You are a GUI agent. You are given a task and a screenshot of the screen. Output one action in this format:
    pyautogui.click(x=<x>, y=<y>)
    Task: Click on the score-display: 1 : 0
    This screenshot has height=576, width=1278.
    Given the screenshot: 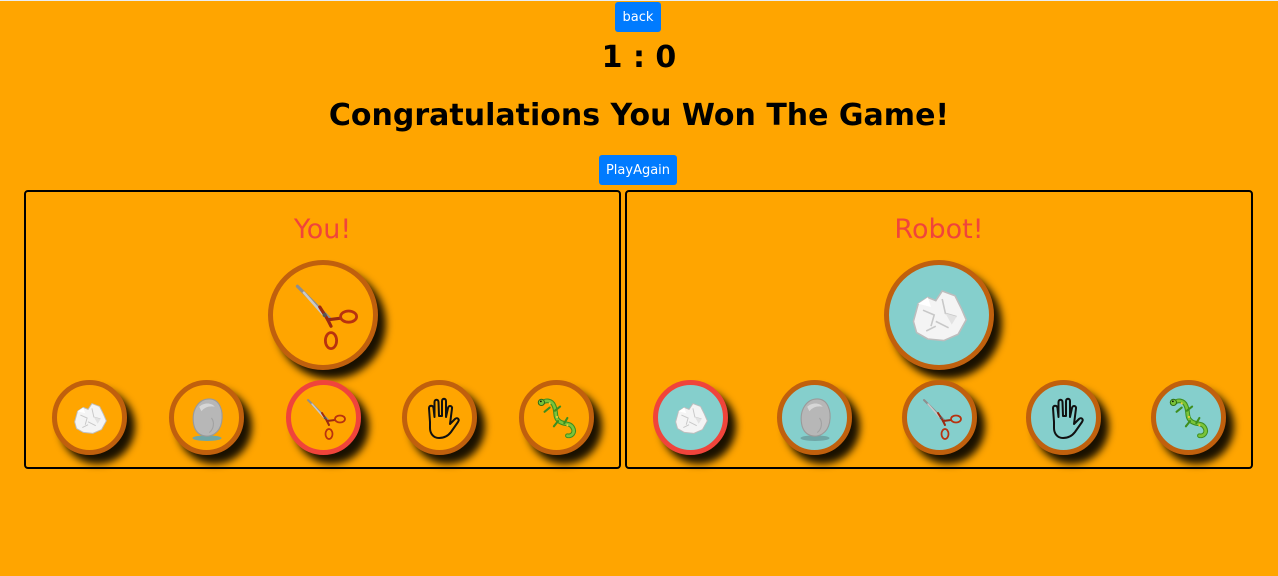 What is the action you would take?
    pyautogui.click(x=639, y=57)
    